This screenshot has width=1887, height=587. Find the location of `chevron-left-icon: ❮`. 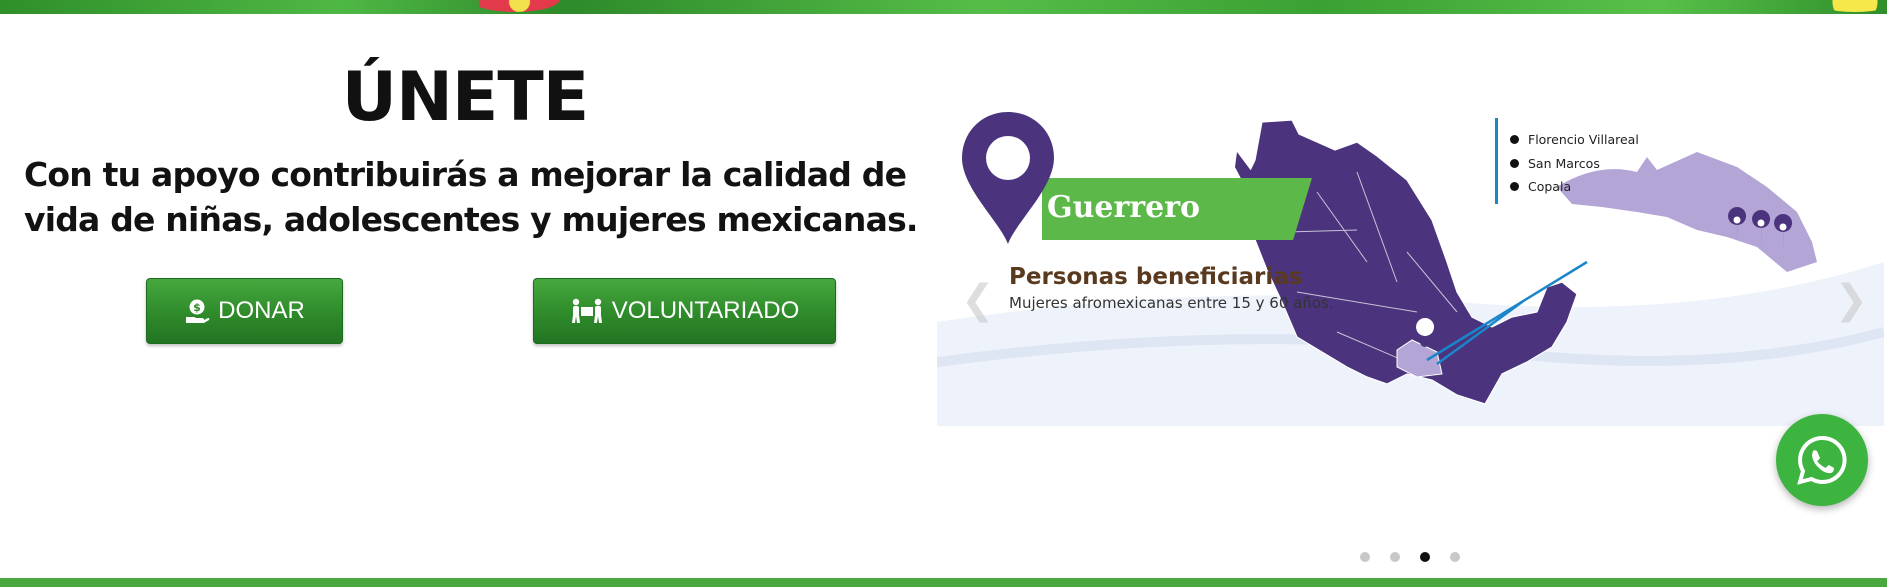

chevron-left-icon: ❮ is located at coordinates (978, 300).